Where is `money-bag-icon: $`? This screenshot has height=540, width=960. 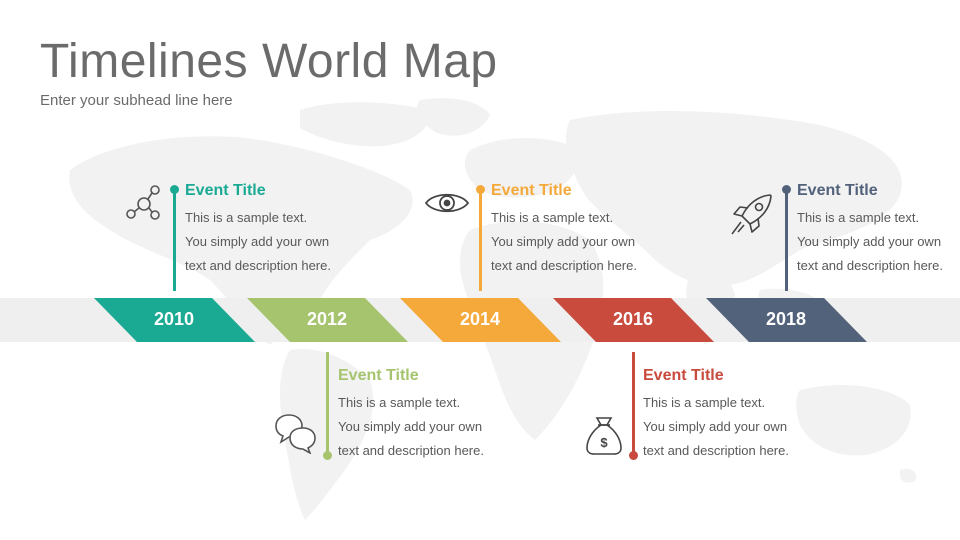 money-bag-icon: $ is located at coordinates (604, 436).